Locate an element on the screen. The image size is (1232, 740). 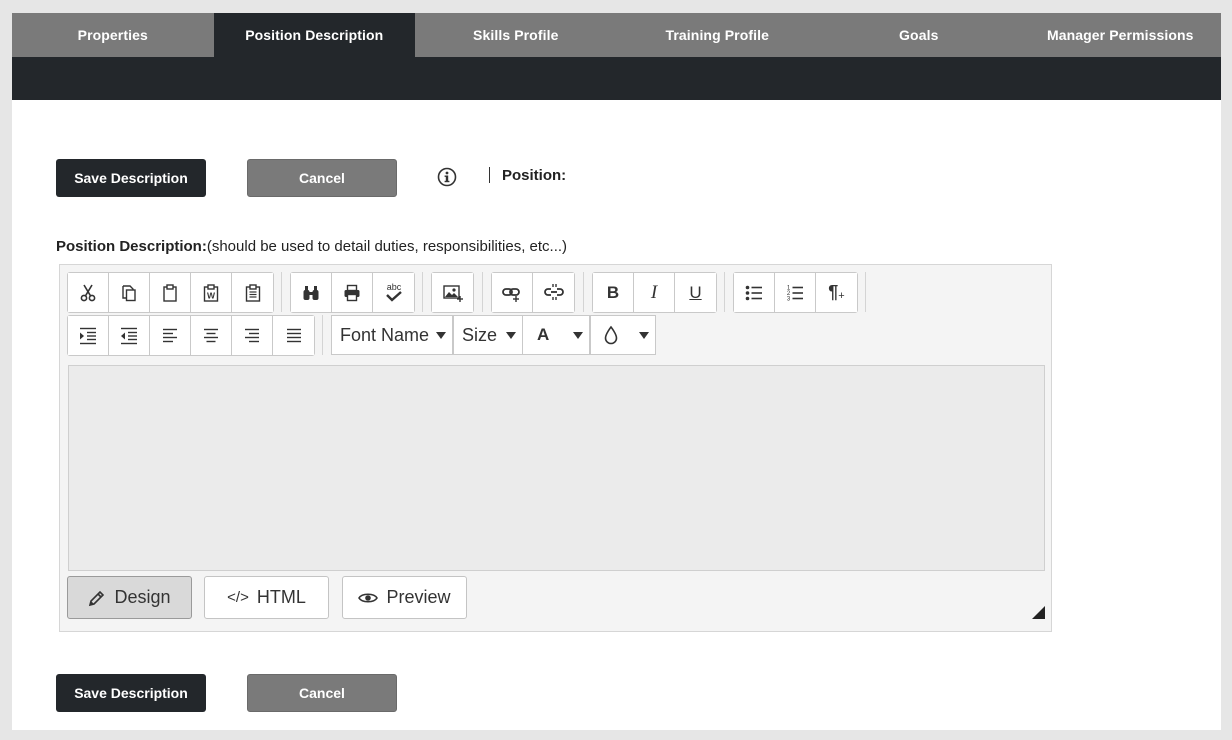
position-label: Position: is located at coordinates (534, 175).